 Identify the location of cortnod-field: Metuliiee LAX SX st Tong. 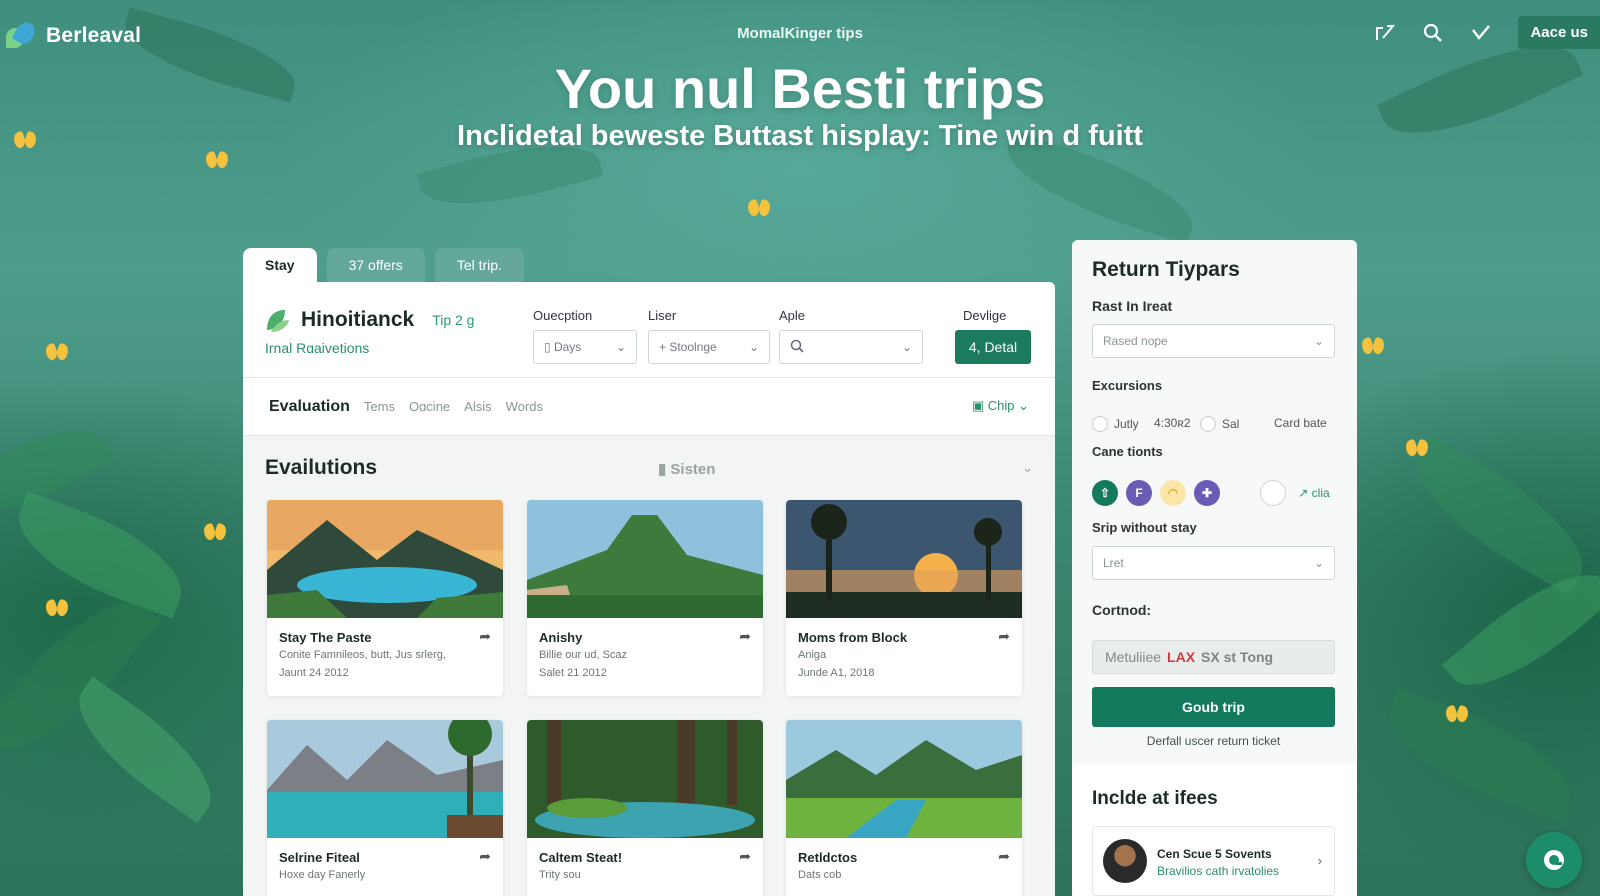
(1213, 657).